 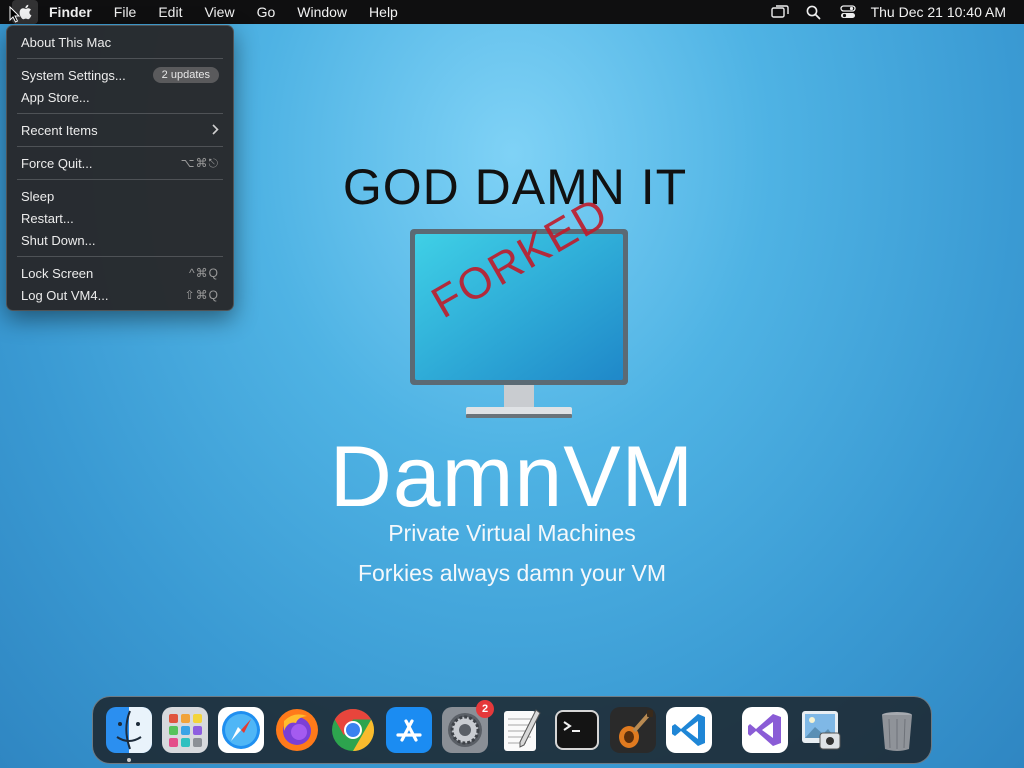 What do you see at coordinates (848, 12) in the screenshot?
I see `control-center-icon` at bounding box center [848, 12].